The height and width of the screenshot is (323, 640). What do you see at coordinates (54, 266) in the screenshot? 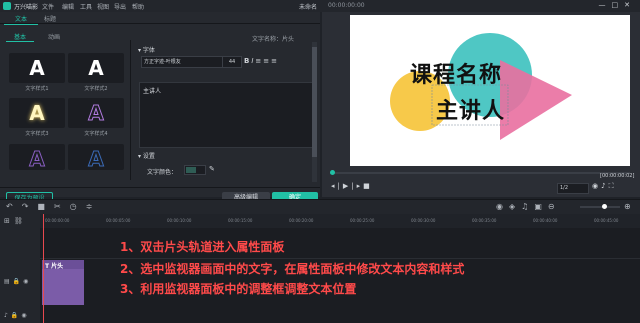
I see `title-clip-label: T 片头` at bounding box center [54, 266].